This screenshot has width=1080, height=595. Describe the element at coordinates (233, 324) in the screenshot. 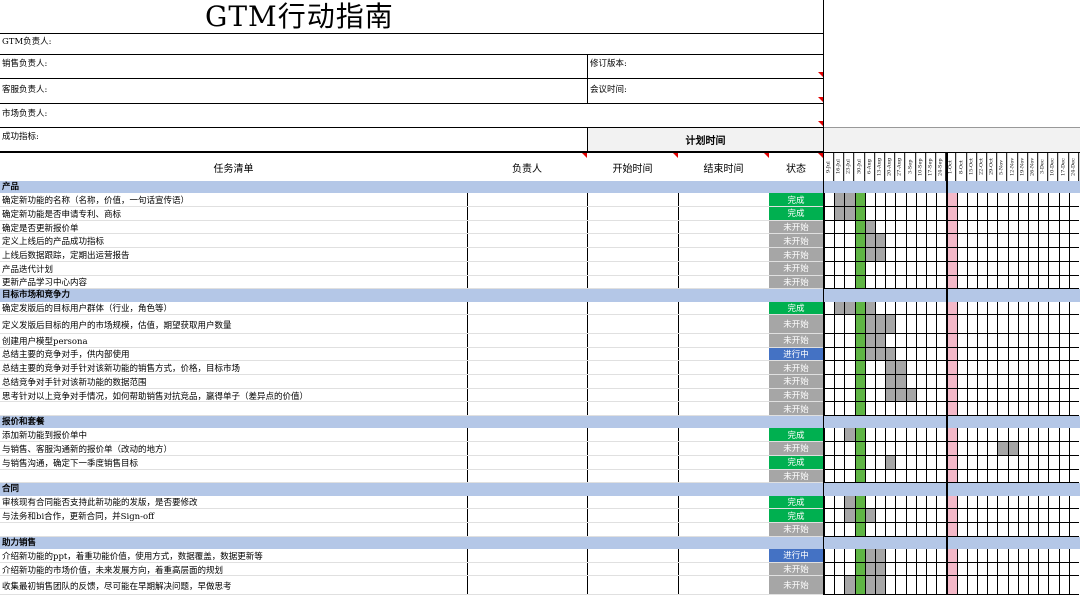

I see `task-row-label: 定义发版后目标的用户的市场规模，估值，期望获取用户数量` at that location.